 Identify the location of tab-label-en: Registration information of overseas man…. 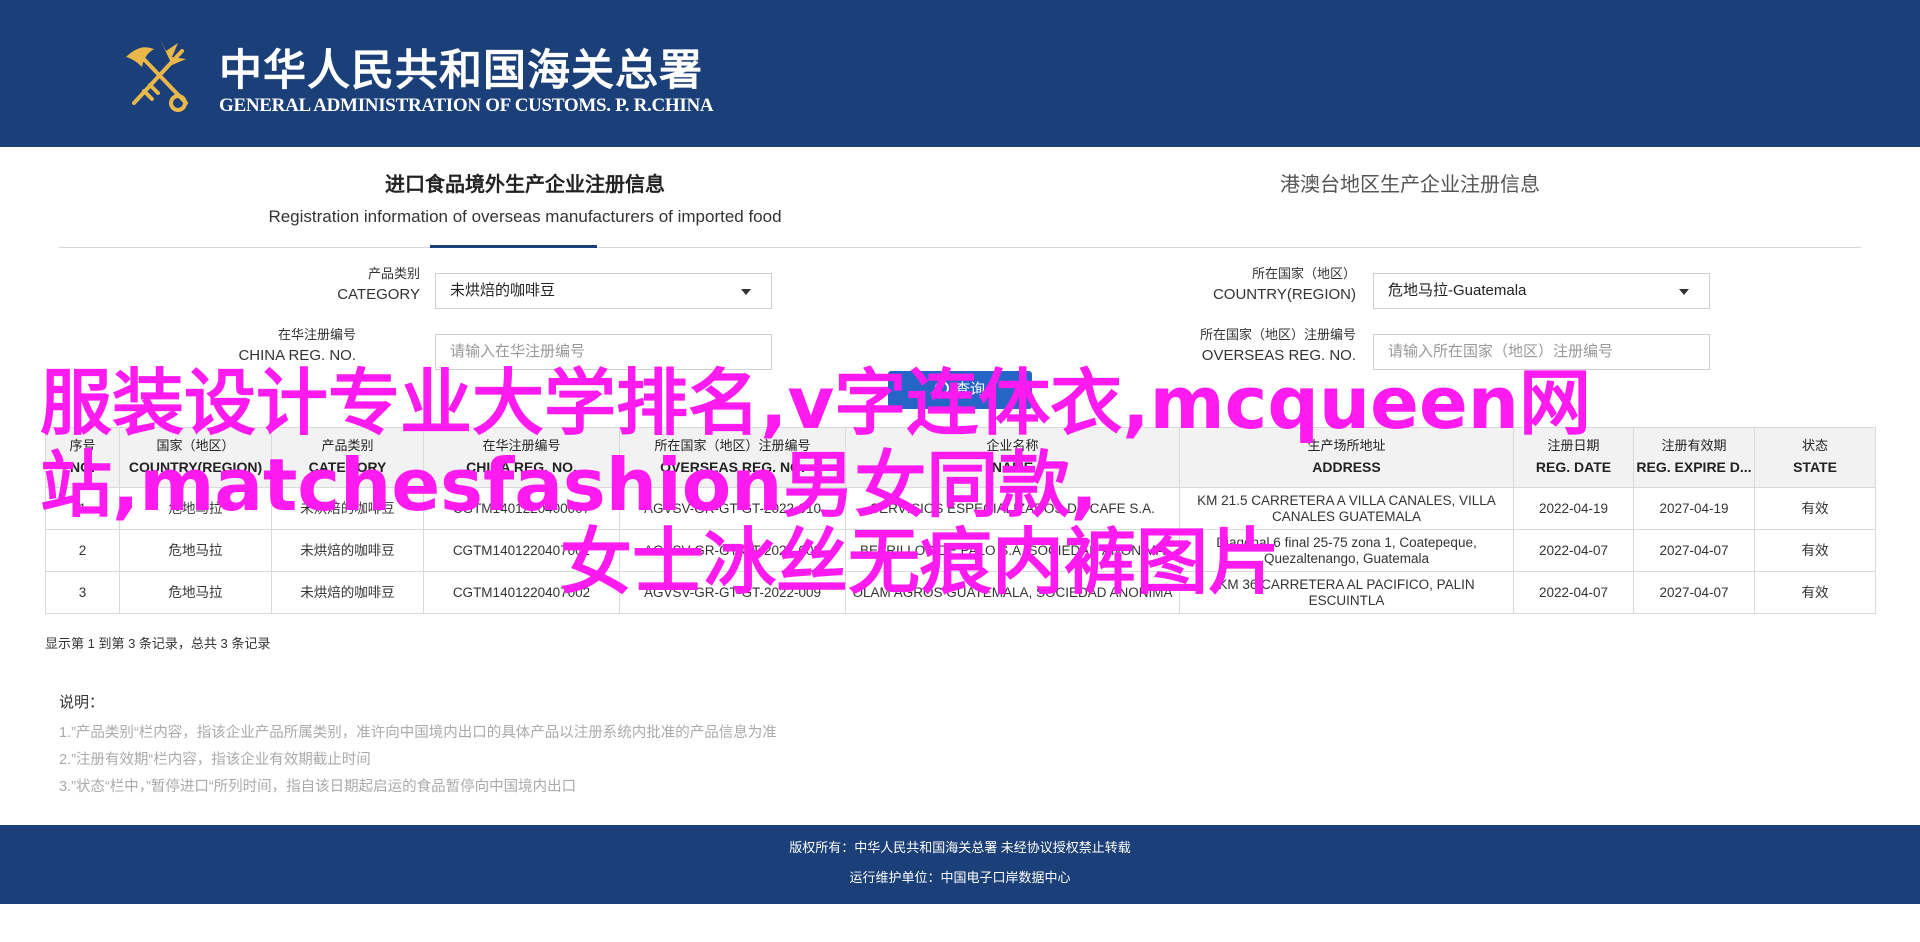
(525, 216).